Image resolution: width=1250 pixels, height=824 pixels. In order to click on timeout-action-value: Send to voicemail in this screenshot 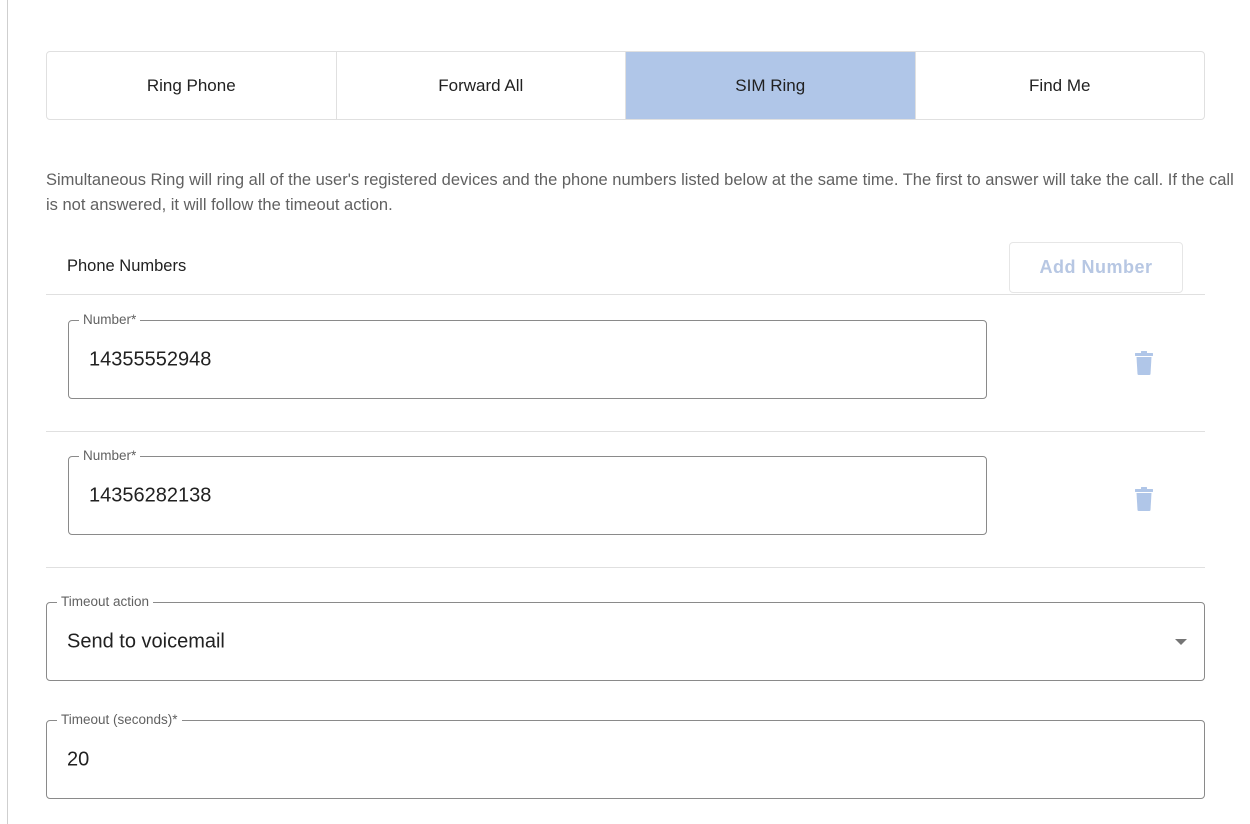, I will do `click(146, 641)`.